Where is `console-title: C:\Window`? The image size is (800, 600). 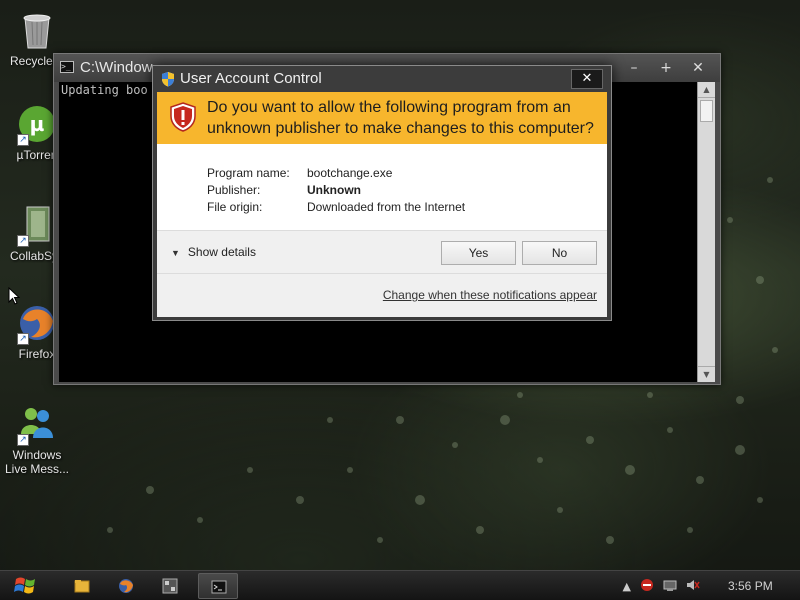
console-title: C:\Window is located at coordinates (116, 67).